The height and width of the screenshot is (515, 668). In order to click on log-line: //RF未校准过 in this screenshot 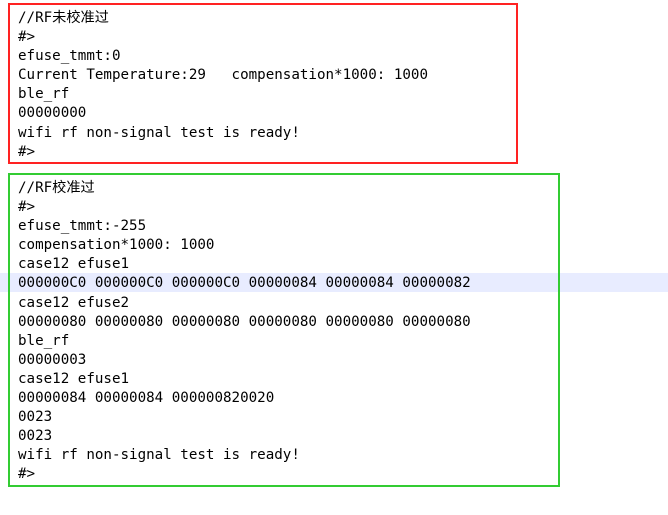, I will do `click(63, 18)`.